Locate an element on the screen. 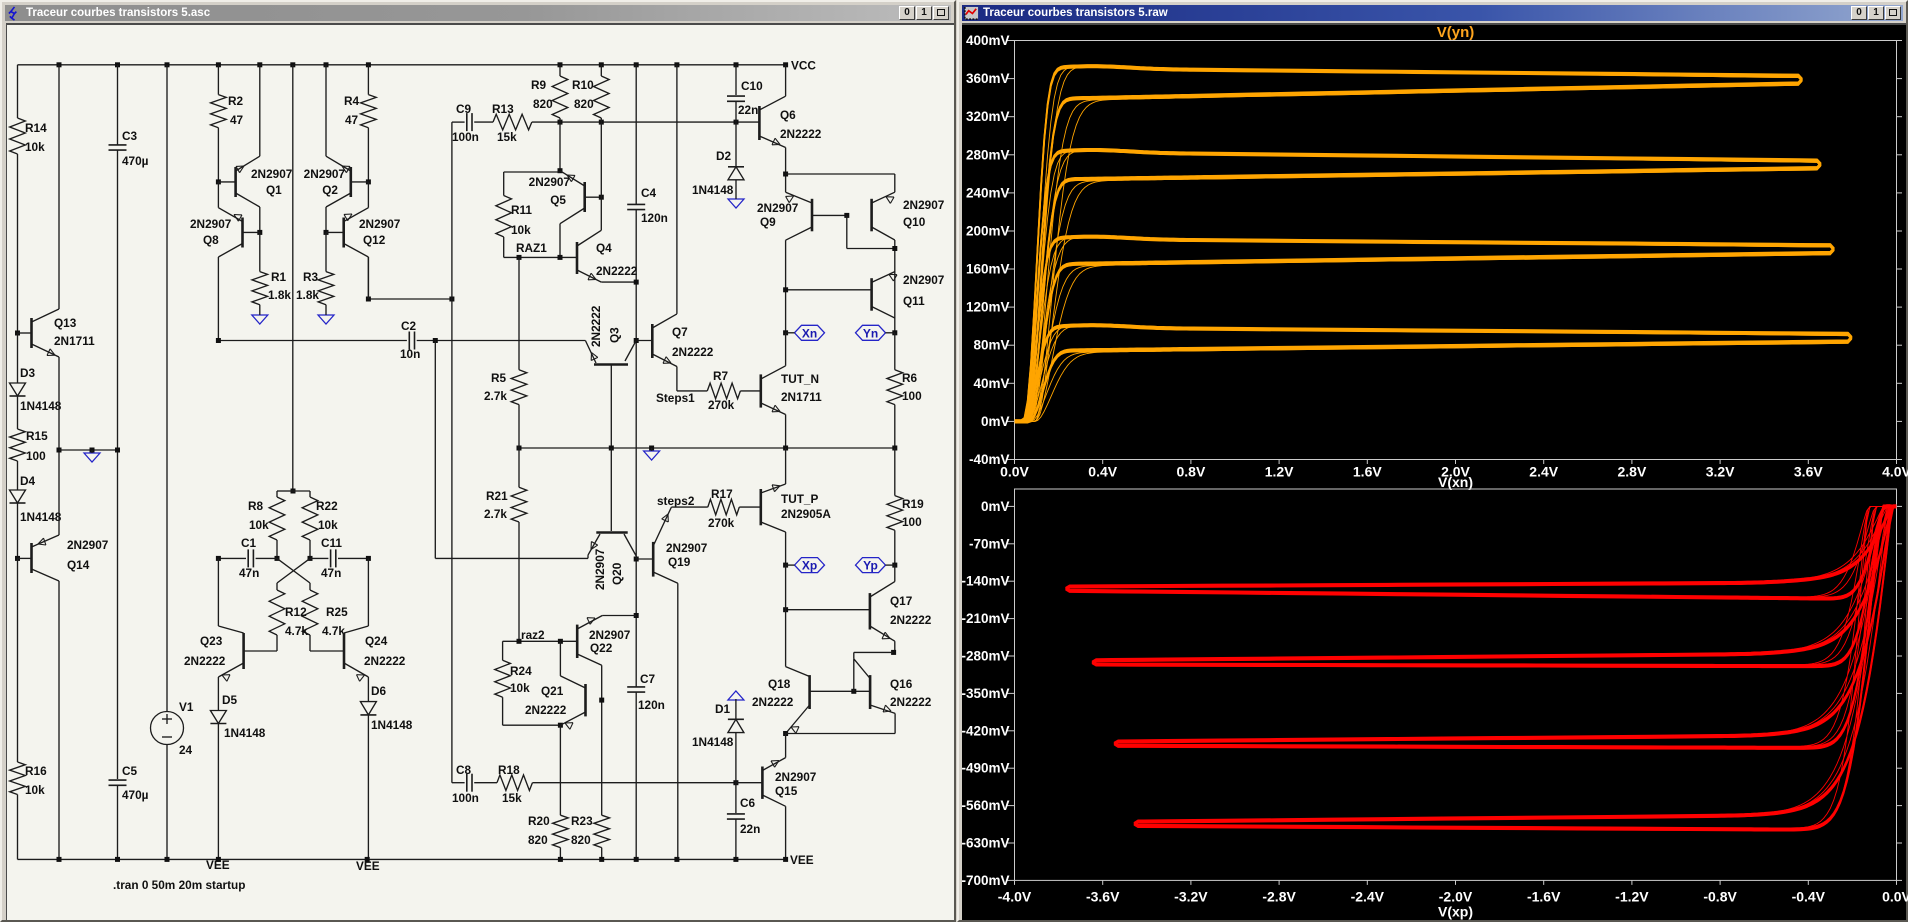 This screenshot has width=1908, height=922. svg-text: -3.2V is located at coordinates (1191, 896).